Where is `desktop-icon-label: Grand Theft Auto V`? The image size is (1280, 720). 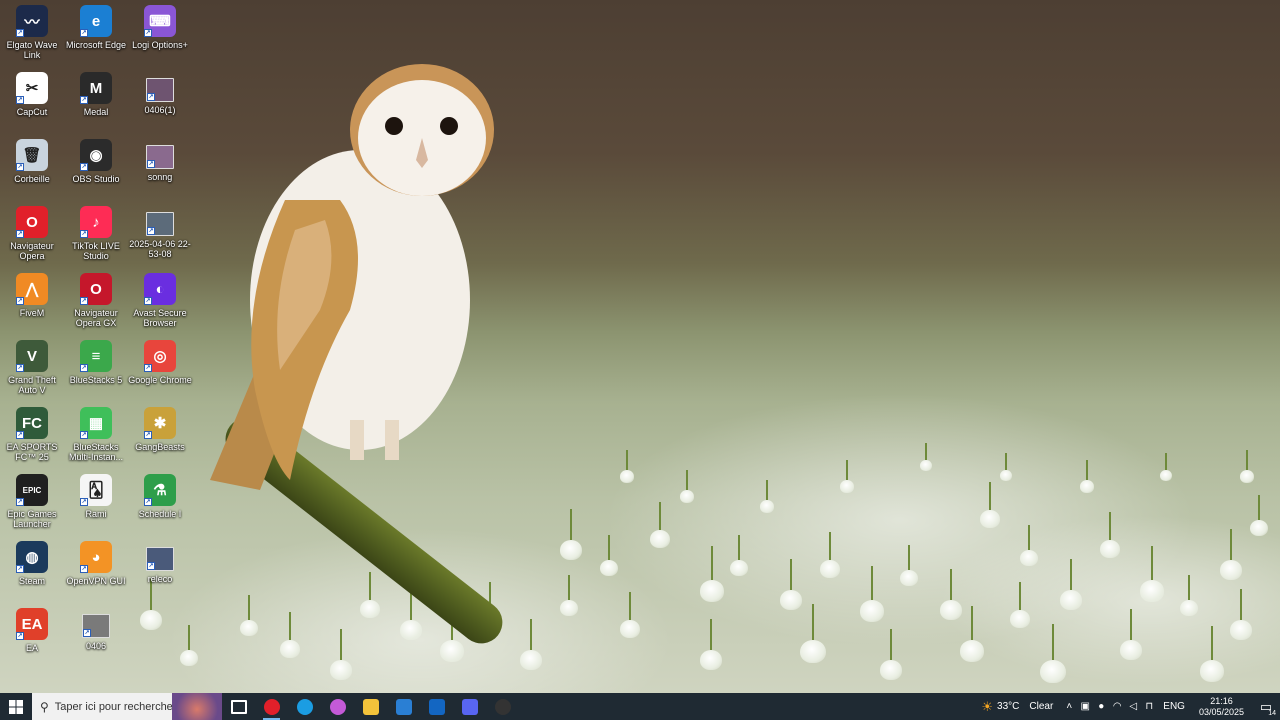 desktop-icon-label: Grand Theft Auto V is located at coordinates (32, 385).